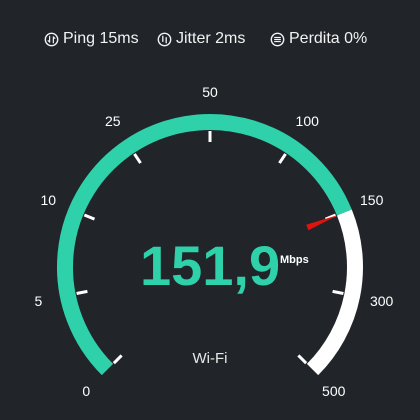  What do you see at coordinates (112, 121) in the screenshot?
I see `gauge-scale-label: 25` at bounding box center [112, 121].